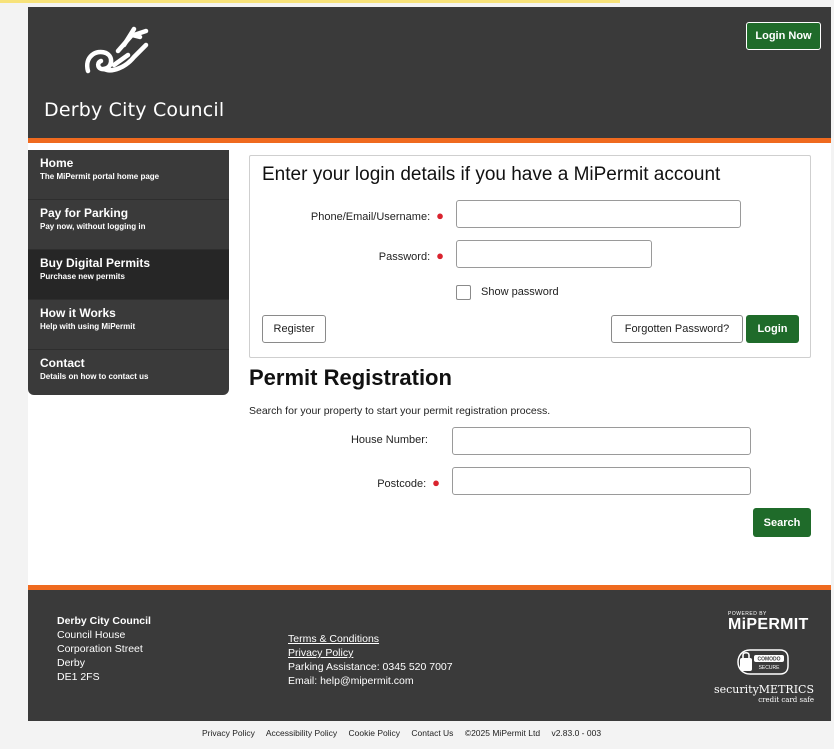 The height and width of the screenshot is (749, 834). I want to click on show-password-checkbox, so click(463, 292).